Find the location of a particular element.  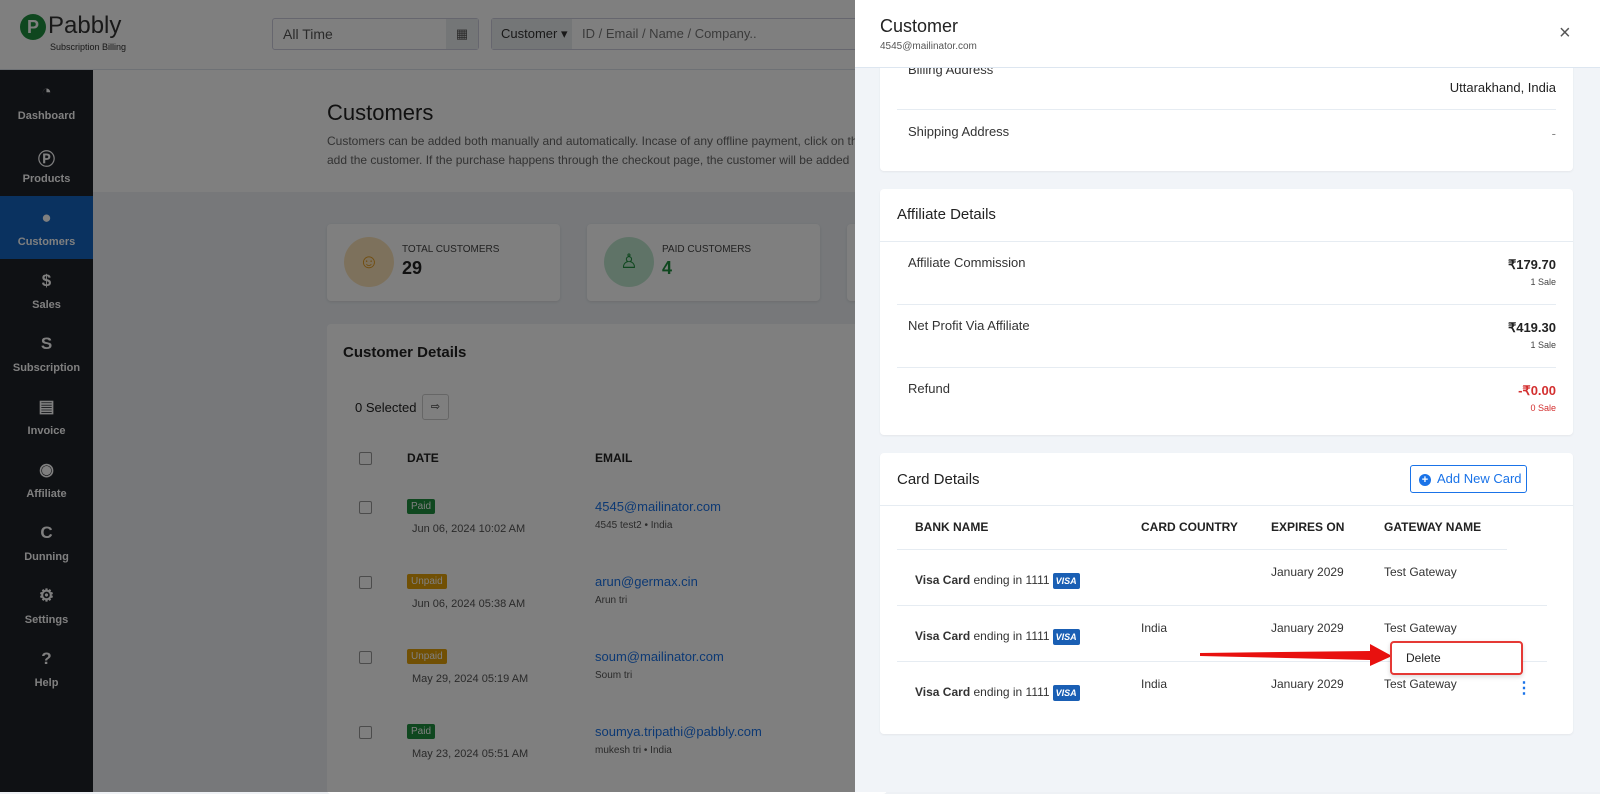

plus-circle-icon: + is located at coordinates (1425, 480).